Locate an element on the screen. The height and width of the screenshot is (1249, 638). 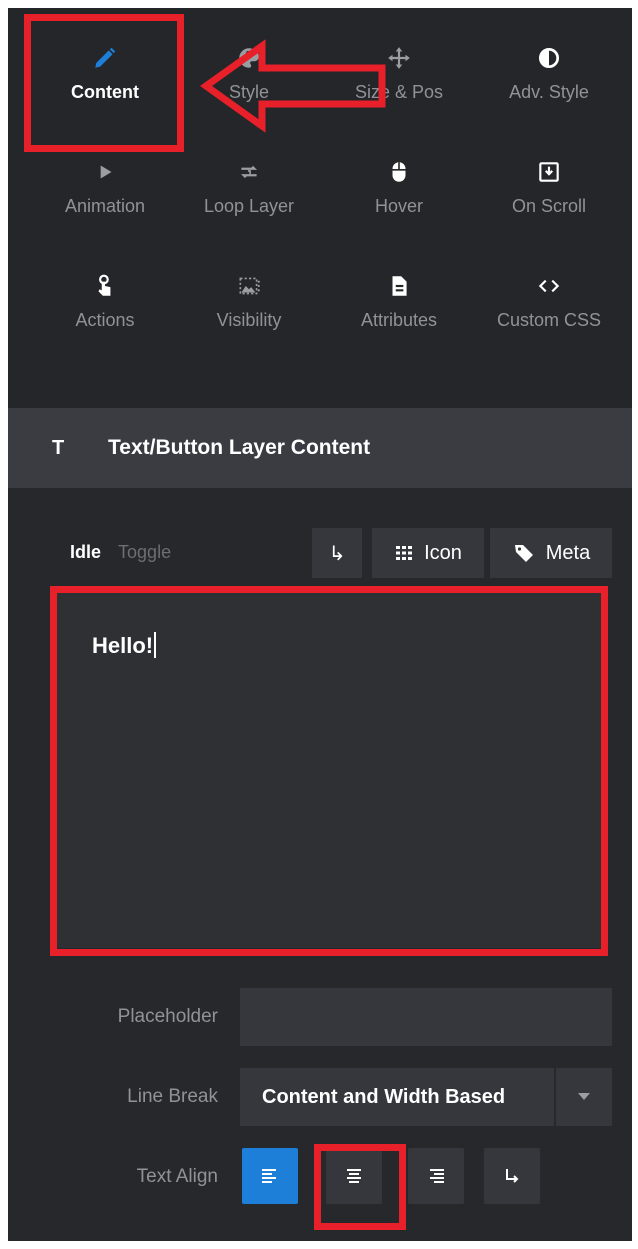
return-arrow-icon: ↳ is located at coordinates (337, 553).